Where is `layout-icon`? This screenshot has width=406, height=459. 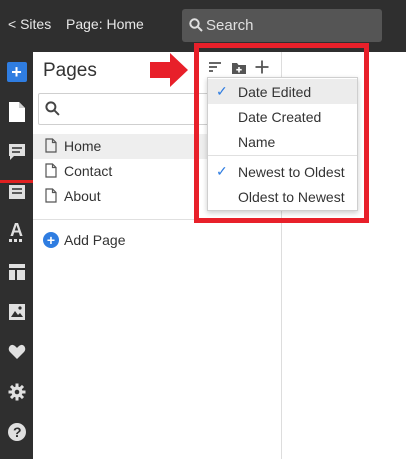 layout-icon is located at coordinates (16, 272).